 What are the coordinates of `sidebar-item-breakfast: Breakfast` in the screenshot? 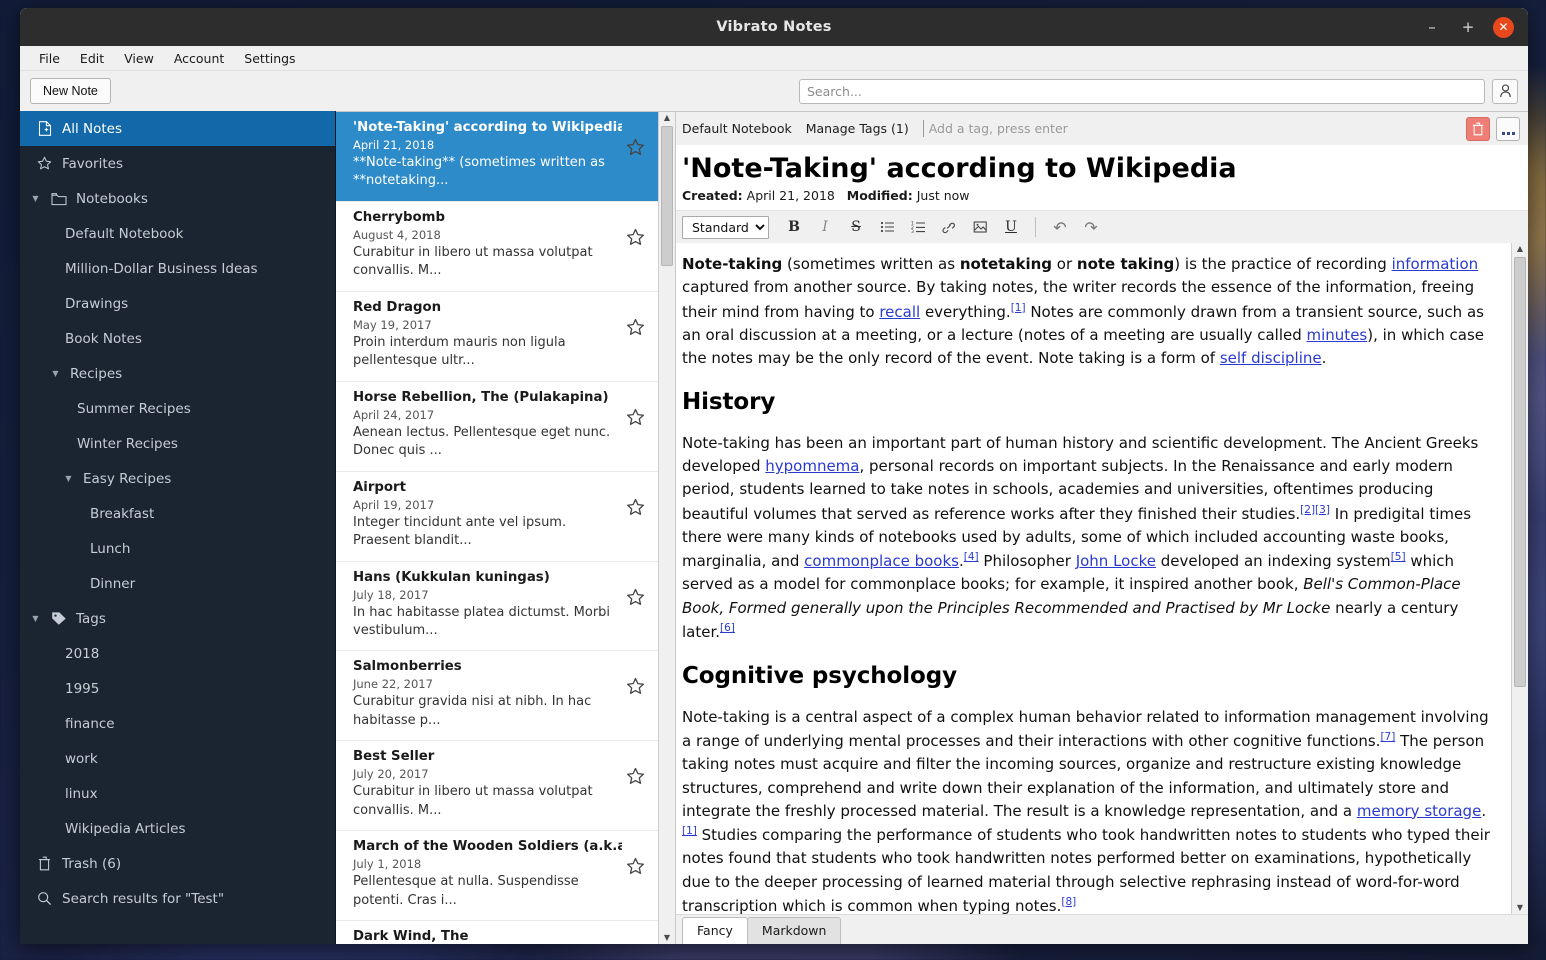 It's located at (177, 513).